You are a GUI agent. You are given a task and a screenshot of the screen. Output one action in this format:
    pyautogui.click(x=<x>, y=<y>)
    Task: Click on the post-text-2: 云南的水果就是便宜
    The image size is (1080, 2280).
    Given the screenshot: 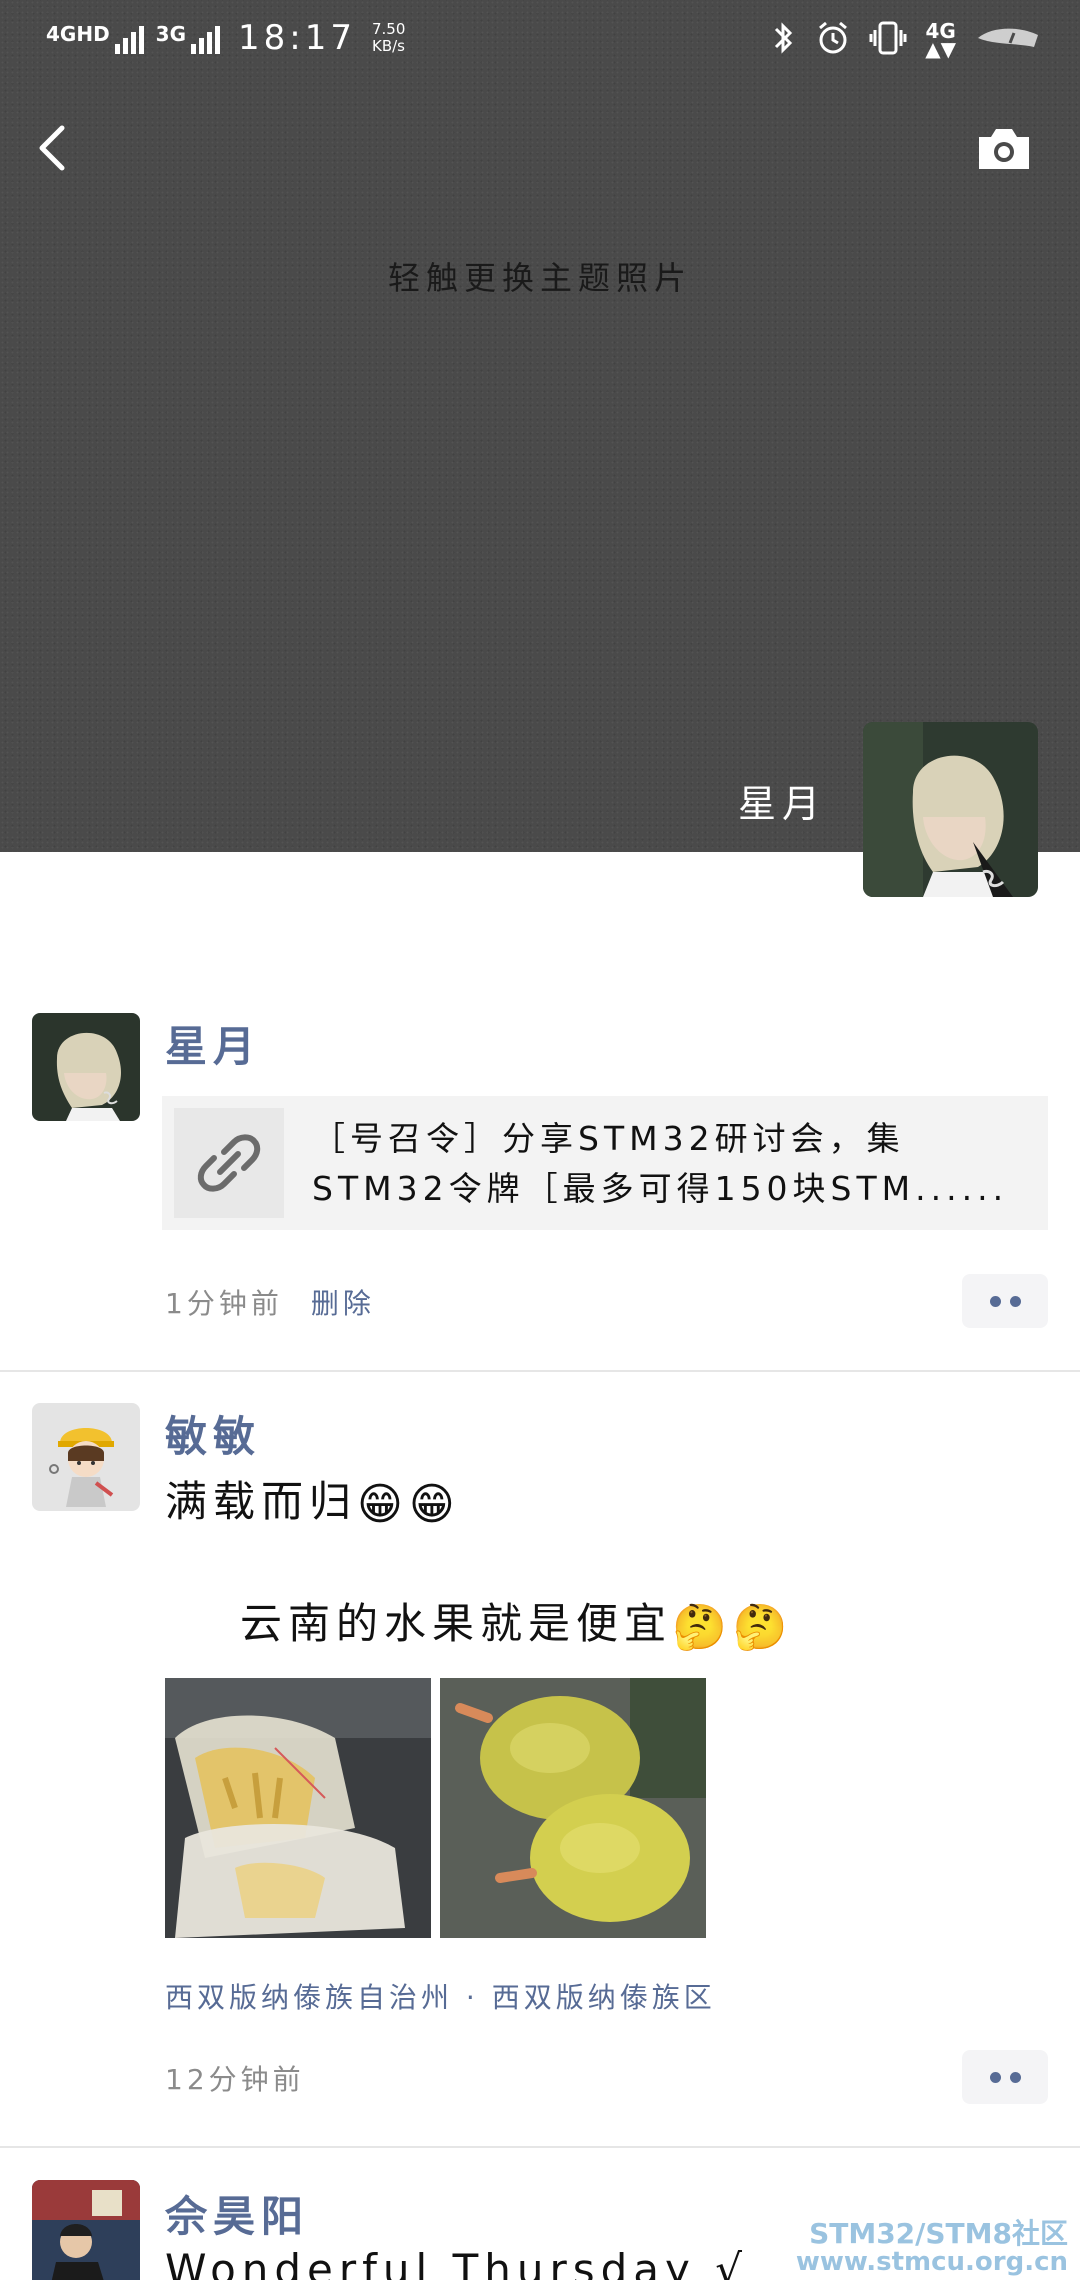 What is the action you would take?
    pyautogui.click(x=456, y=1623)
    